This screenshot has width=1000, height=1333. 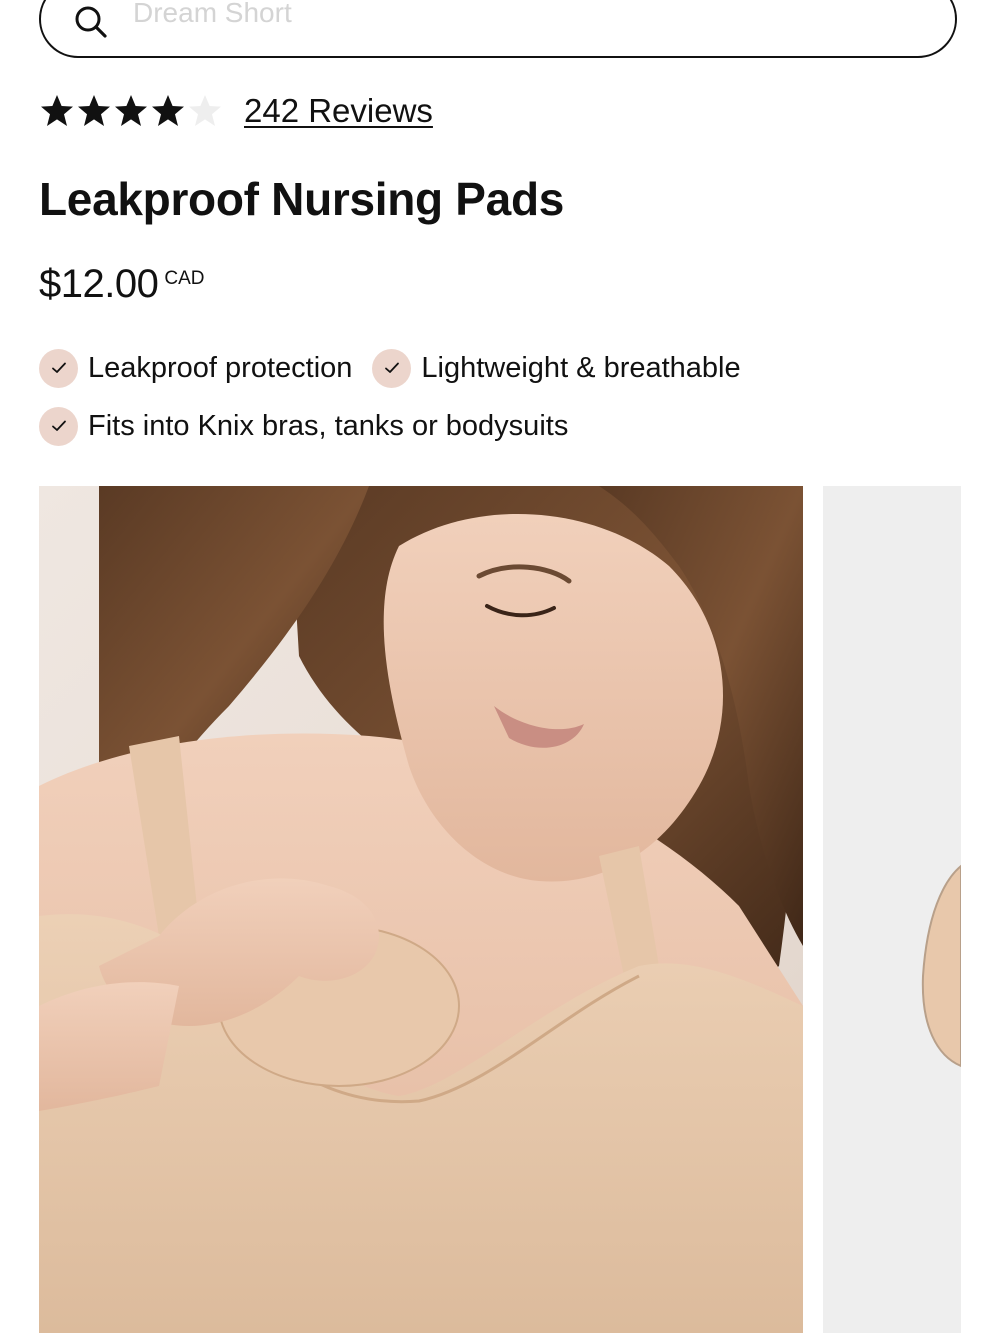 I want to click on star-empty-icon, so click(x=205, y=110).